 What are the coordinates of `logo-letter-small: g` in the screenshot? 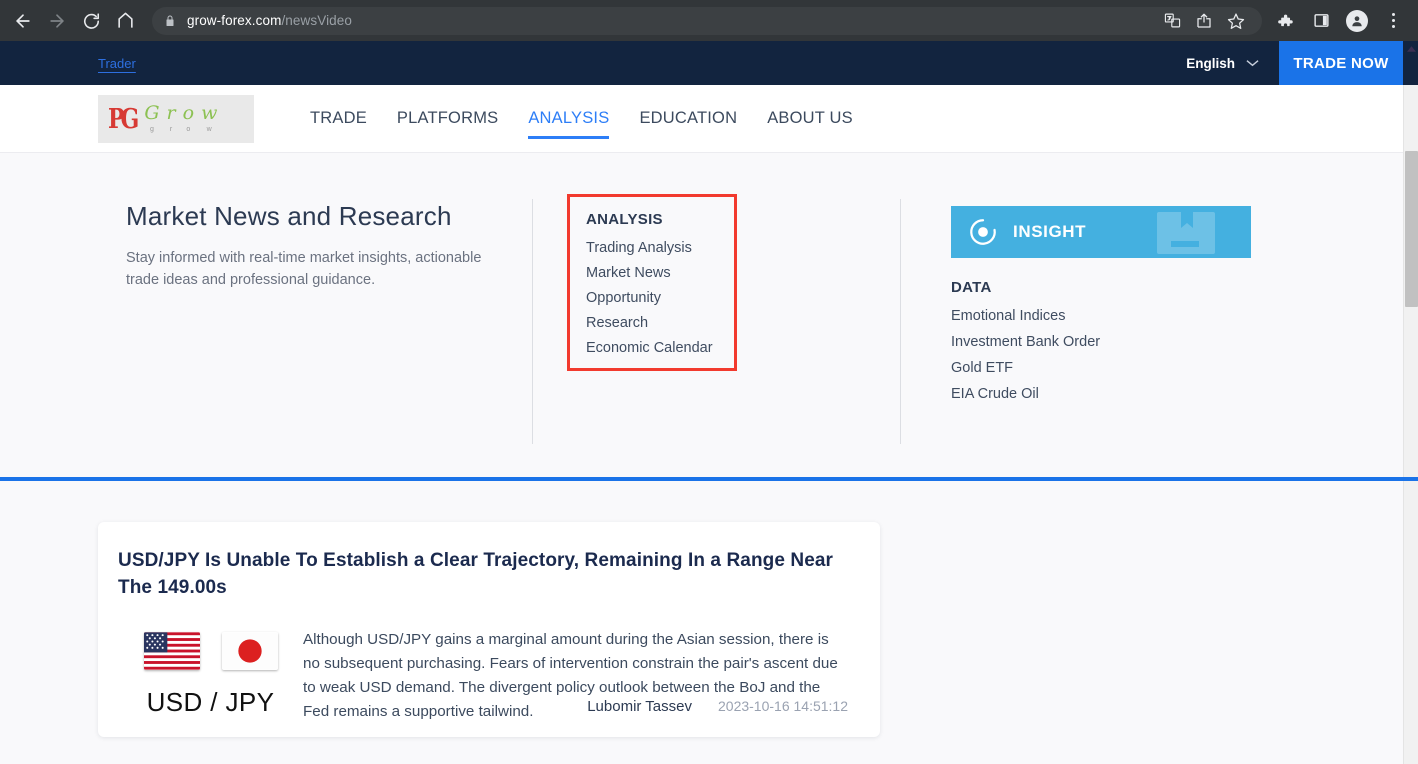 It's located at (151, 129).